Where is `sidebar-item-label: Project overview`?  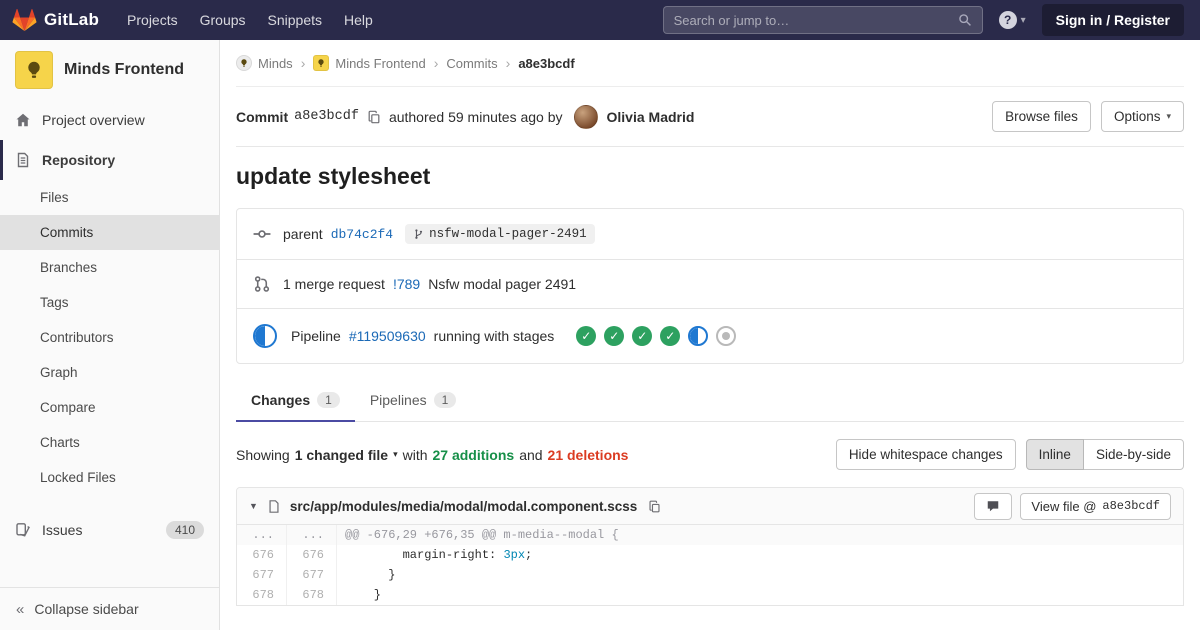
sidebar-item-label: Project overview is located at coordinates (93, 120).